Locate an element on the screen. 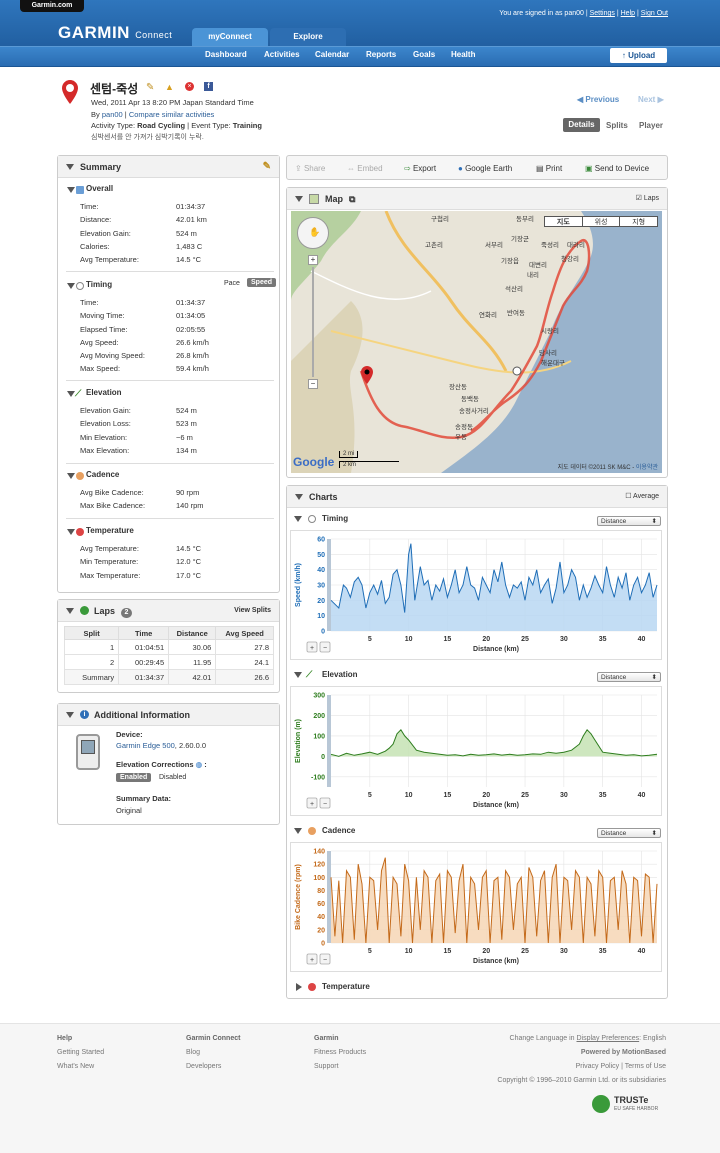 This screenshot has height=1153, width=720. elevation-header: ⟋ Elevation is located at coordinates (170, 395).